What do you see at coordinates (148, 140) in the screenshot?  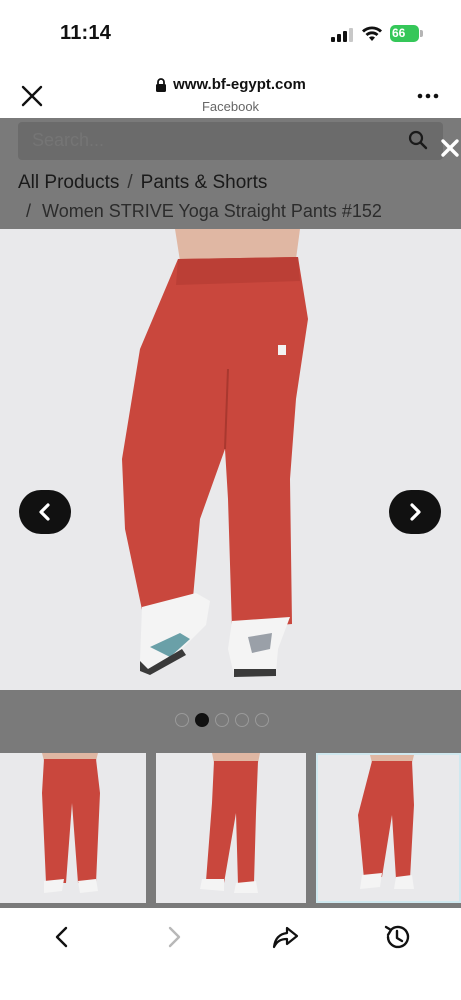 I see `search-input` at bounding box center [148, 140].